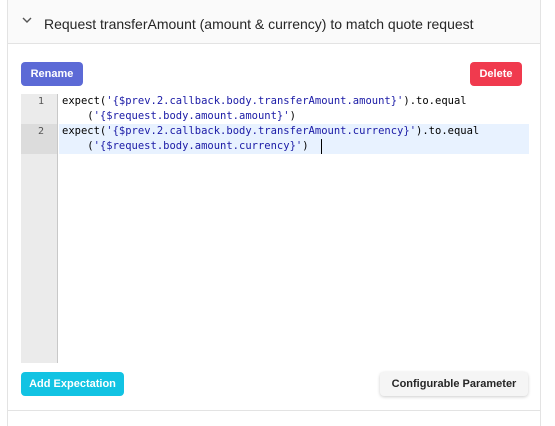 The height and width of the screenshot is (426, 555). I want to click on line-number-gutter: 1 2, so click(39, 228).